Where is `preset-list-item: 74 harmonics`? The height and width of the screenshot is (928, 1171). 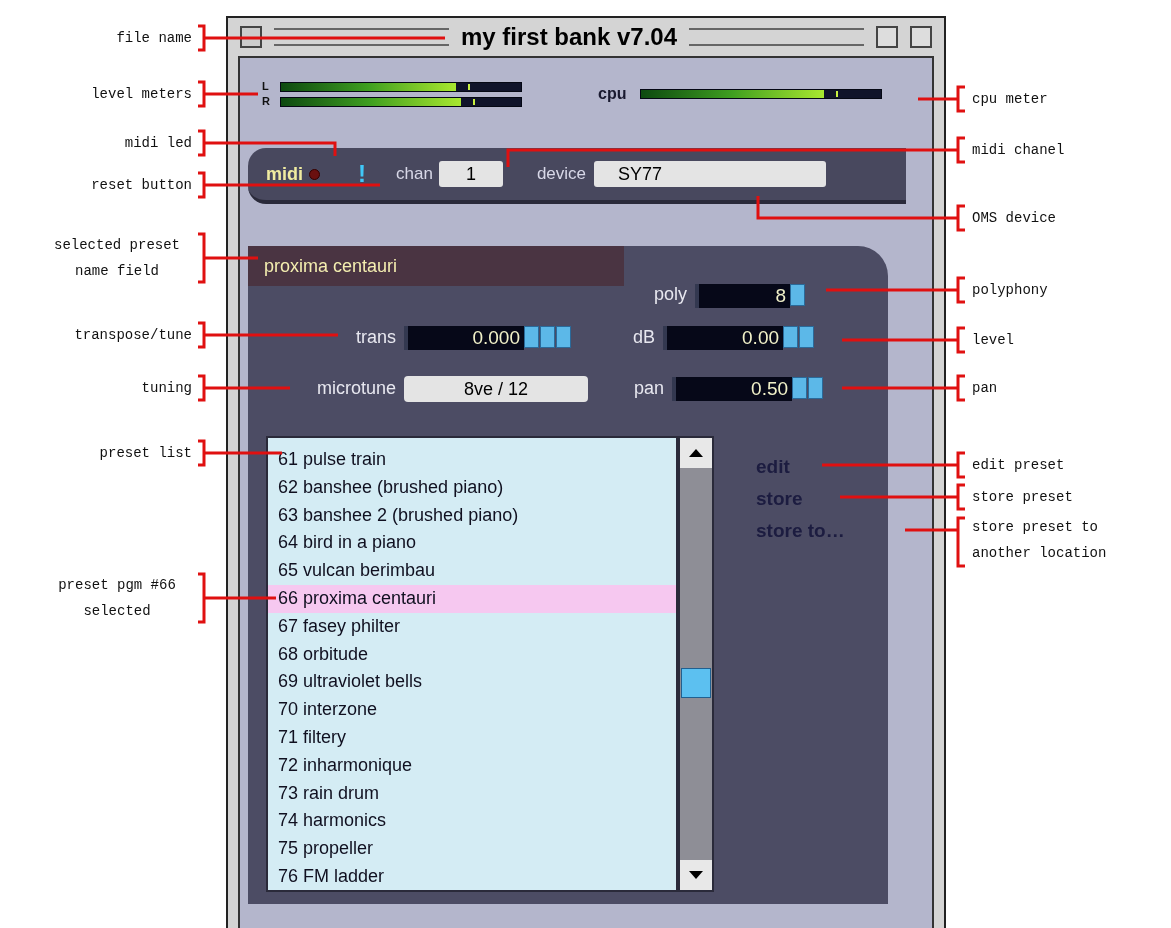 preset-list-item: 74 harmonics is located at coordinates (472, 821).